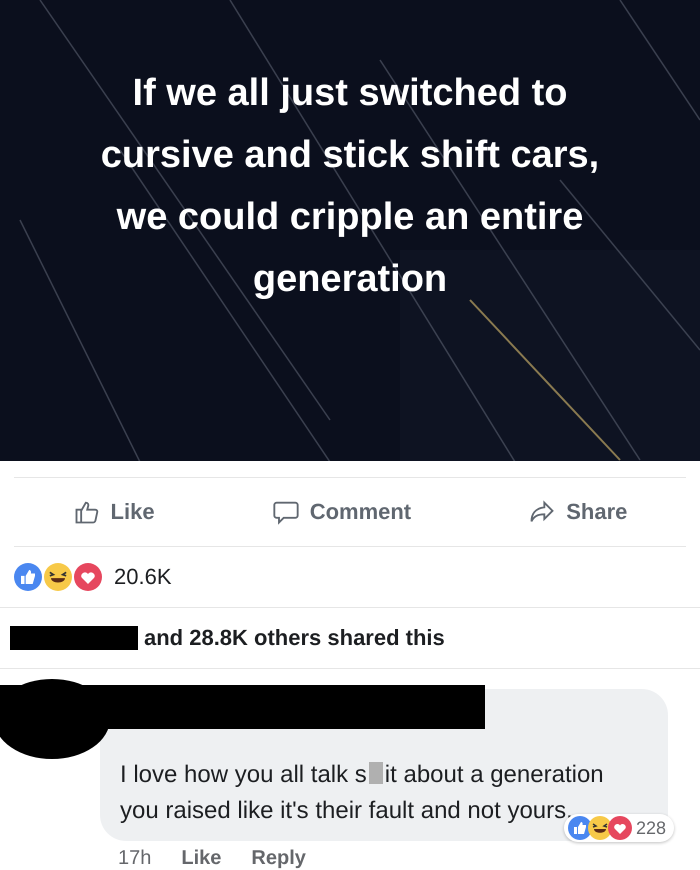  Describe the element at coordinates (578, 512) in the screenshot. I see `share-button: Share` at that location.